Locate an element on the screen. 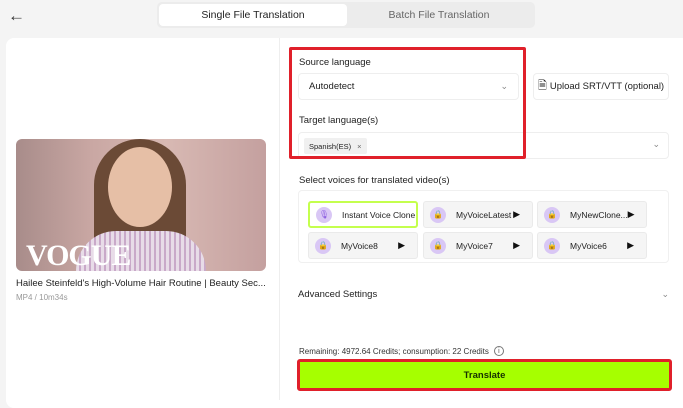  upload-srt-button: 🗎 Upload SRT/VTT (optional) is located at coordinates (601, 86).